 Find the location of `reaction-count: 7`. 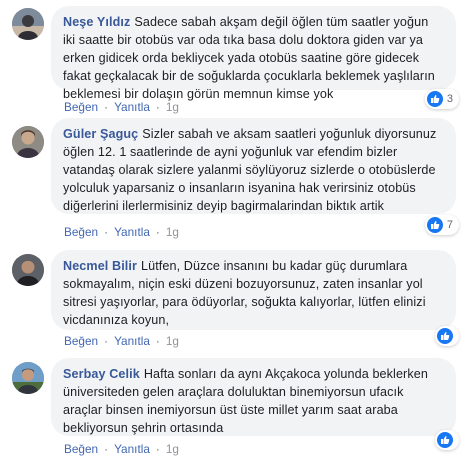

reaction-count: 7 is located at coordinates (449, 225).